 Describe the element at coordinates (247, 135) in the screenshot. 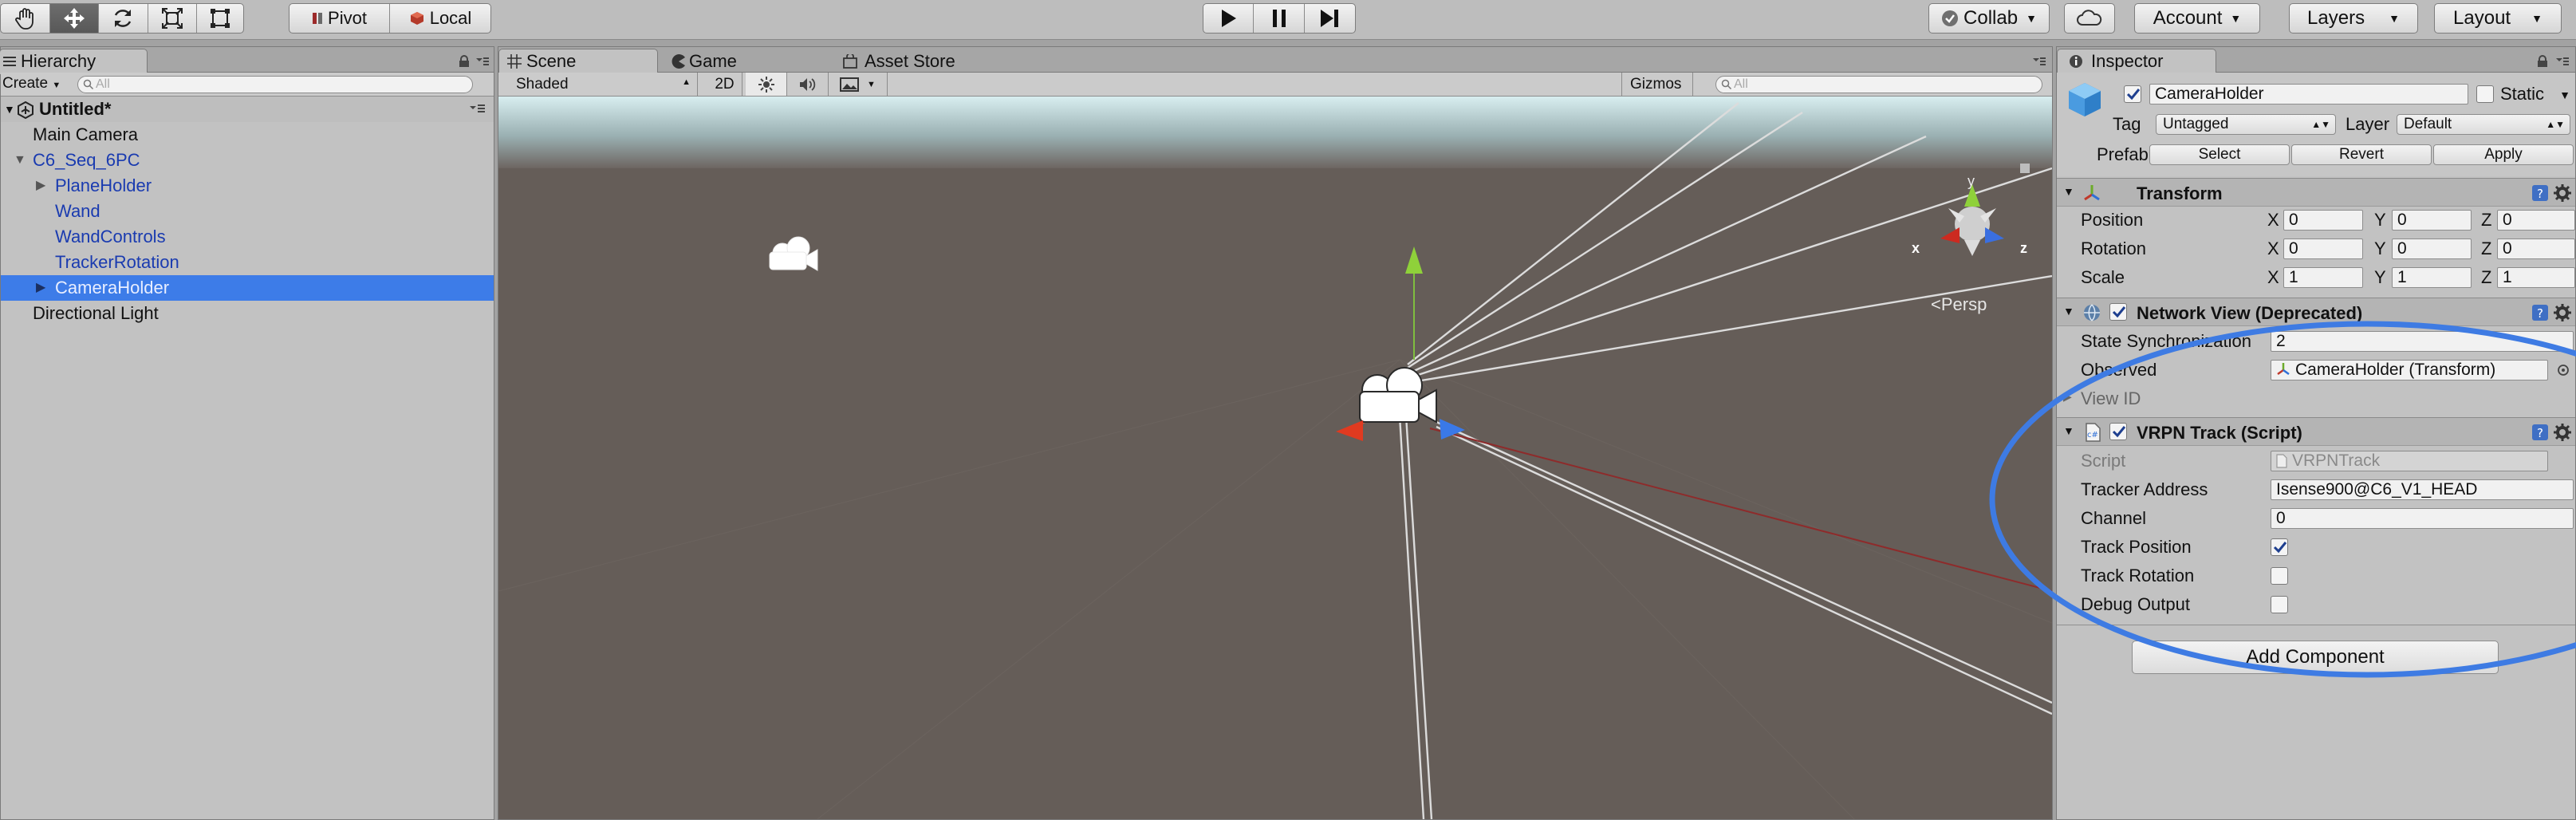

I see `hierarchy-item-main-camera: Main Camera` at that location.